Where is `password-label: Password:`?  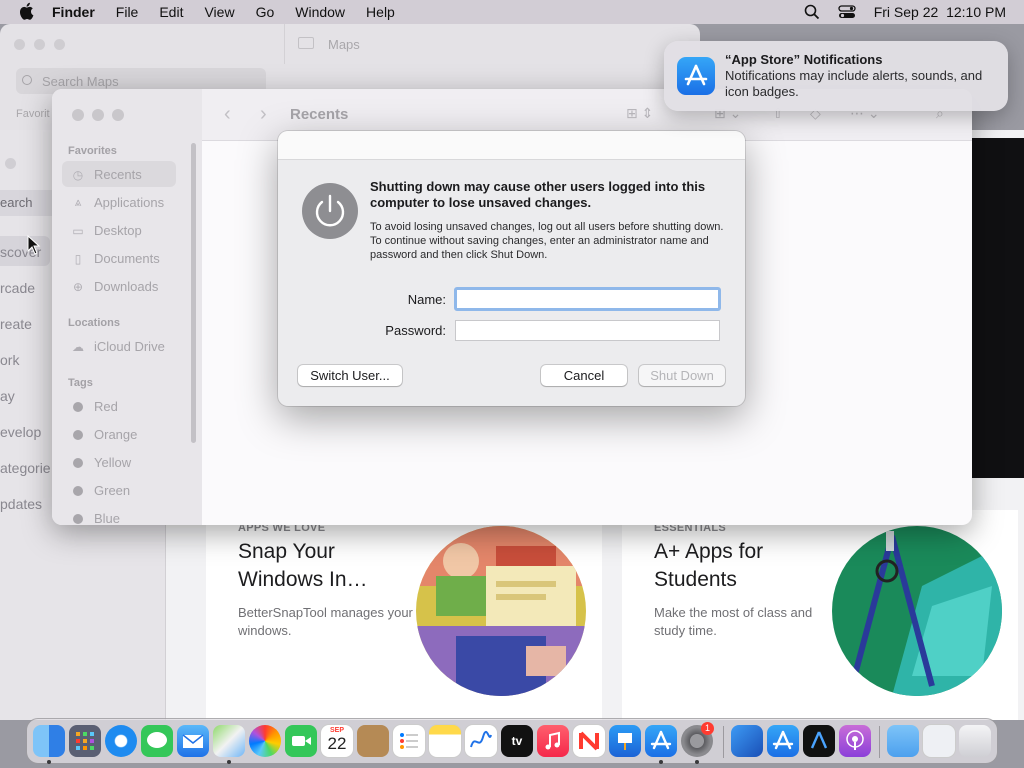
password-label: Password: is located at coordinates (415, 330).